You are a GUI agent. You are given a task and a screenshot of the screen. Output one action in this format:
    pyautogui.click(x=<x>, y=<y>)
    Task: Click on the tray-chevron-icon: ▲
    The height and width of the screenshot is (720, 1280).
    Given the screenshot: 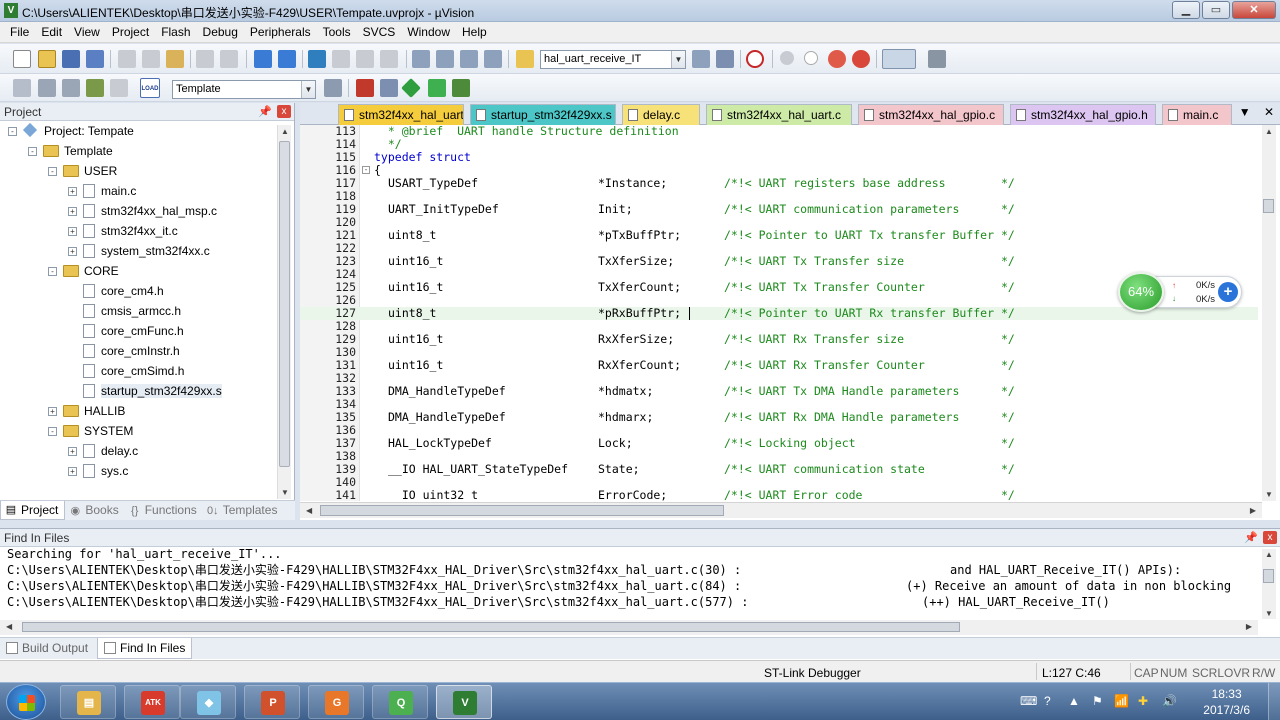 What is the action you would take?
    pyautogui.click(x=1074, y=701)
    